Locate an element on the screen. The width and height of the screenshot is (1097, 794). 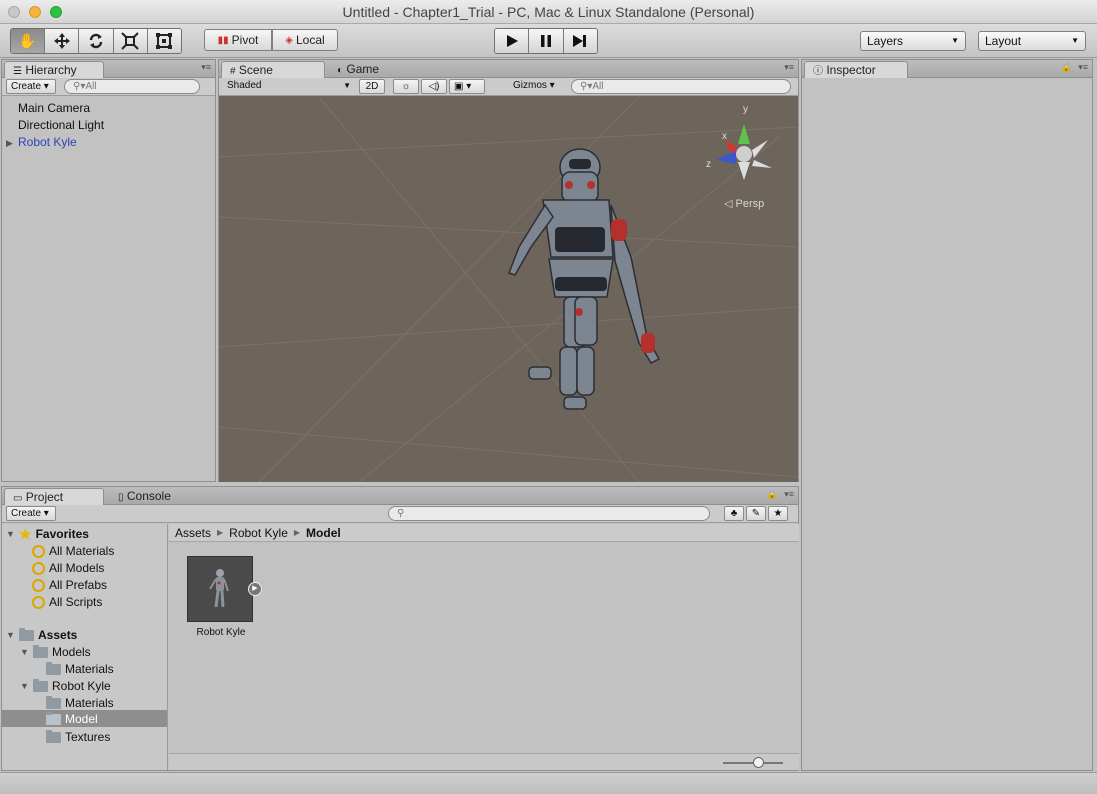
asset-thumbnail is located at coordinates (220, 589).